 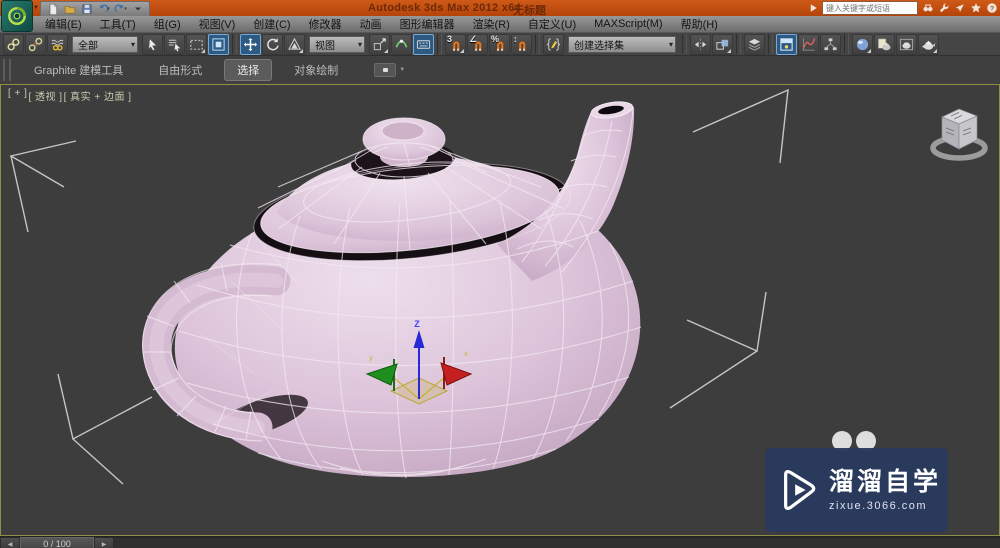 I want to click on time-slider-track, so click(x=557, y=542).